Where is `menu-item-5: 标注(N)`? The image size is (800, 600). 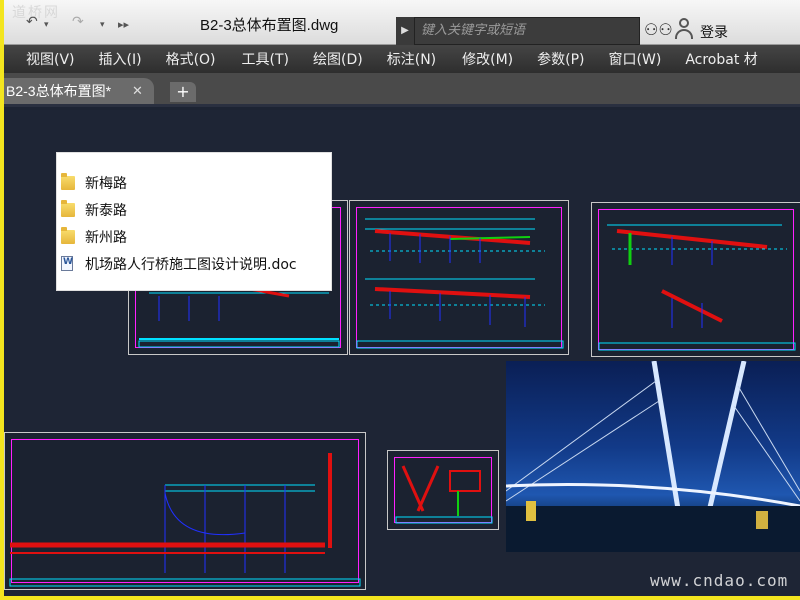
menu-item-5: 标注(N) is located at coordinates (411, 59).